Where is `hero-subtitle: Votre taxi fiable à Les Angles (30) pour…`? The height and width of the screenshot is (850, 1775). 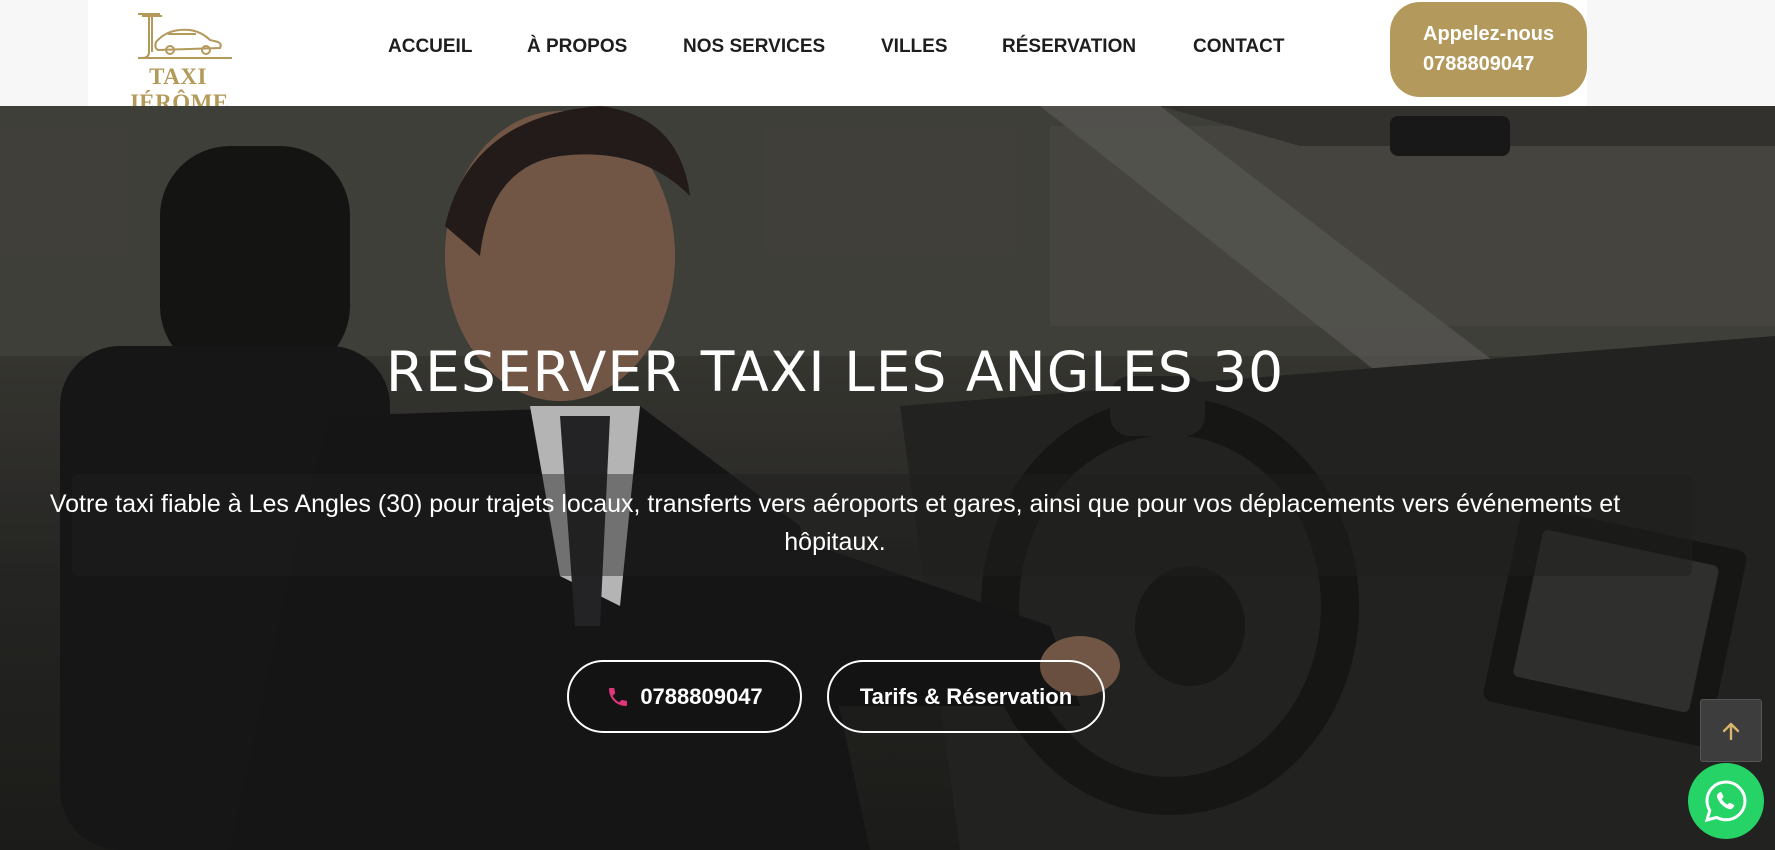 hero-subtitle: Votre taxi fiable à Les Angles (30) pour… is located at coordinates (835, 523).